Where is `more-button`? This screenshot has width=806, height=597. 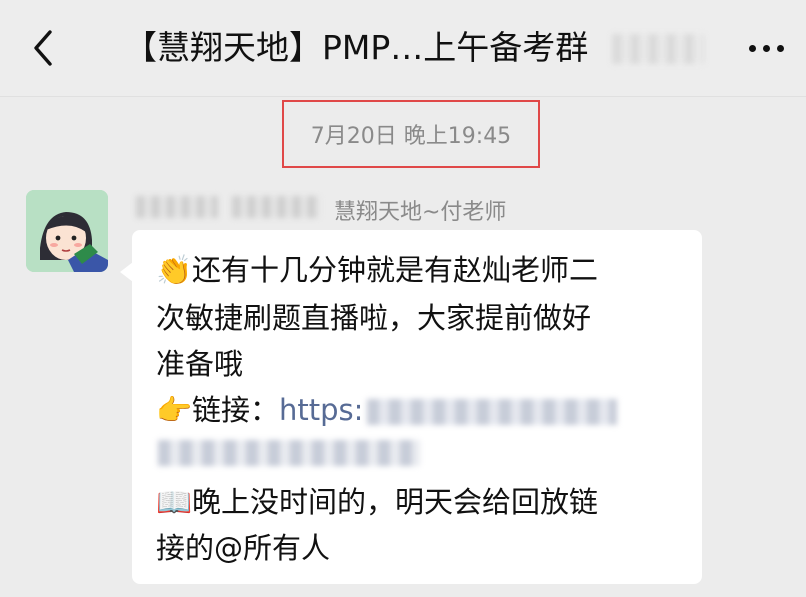
more-button is located at coordinates (766, 48).